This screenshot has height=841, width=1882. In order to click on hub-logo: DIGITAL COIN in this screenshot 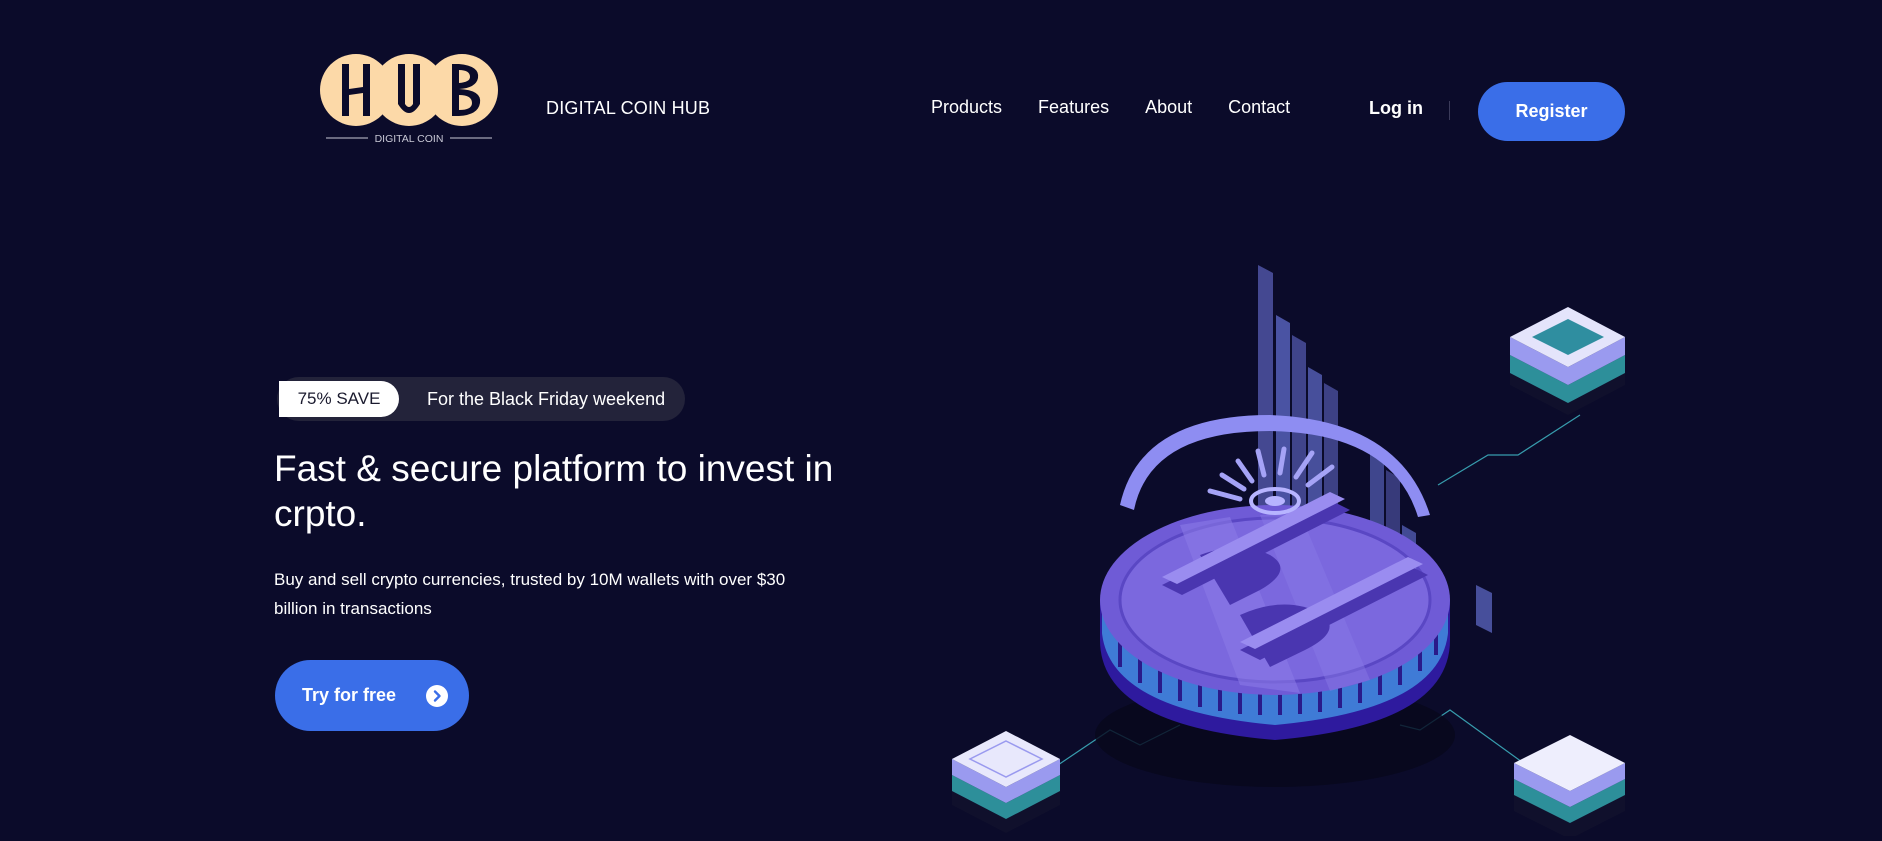, I will do `click(409, 100)`.